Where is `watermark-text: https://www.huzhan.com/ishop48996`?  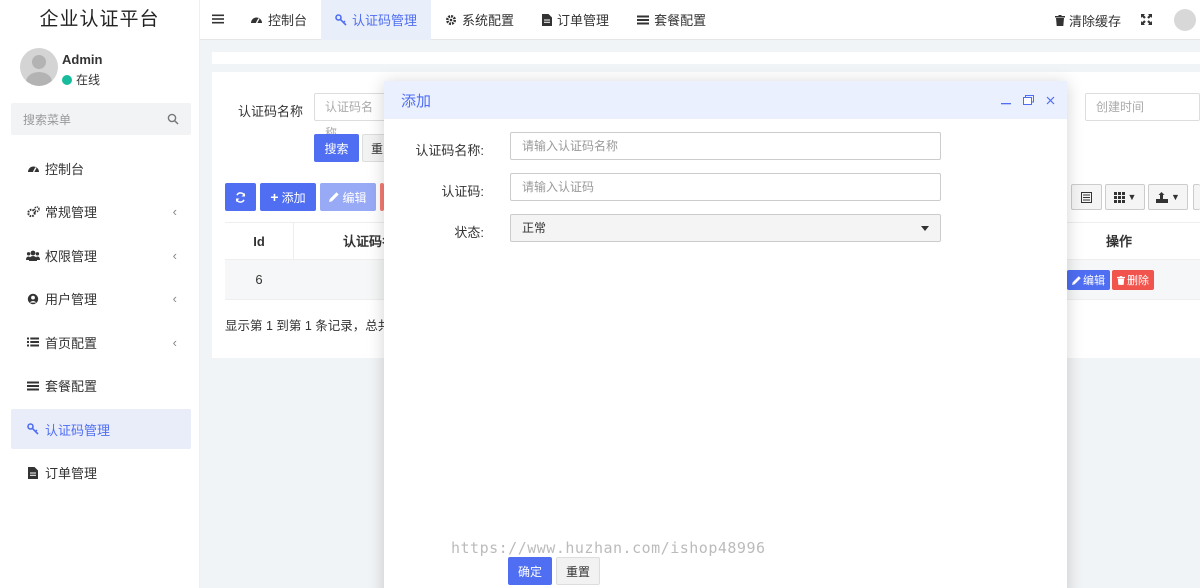
watermark-text: https://www.huzhan.com/ishop48996 is located at coordinates (608, 548).